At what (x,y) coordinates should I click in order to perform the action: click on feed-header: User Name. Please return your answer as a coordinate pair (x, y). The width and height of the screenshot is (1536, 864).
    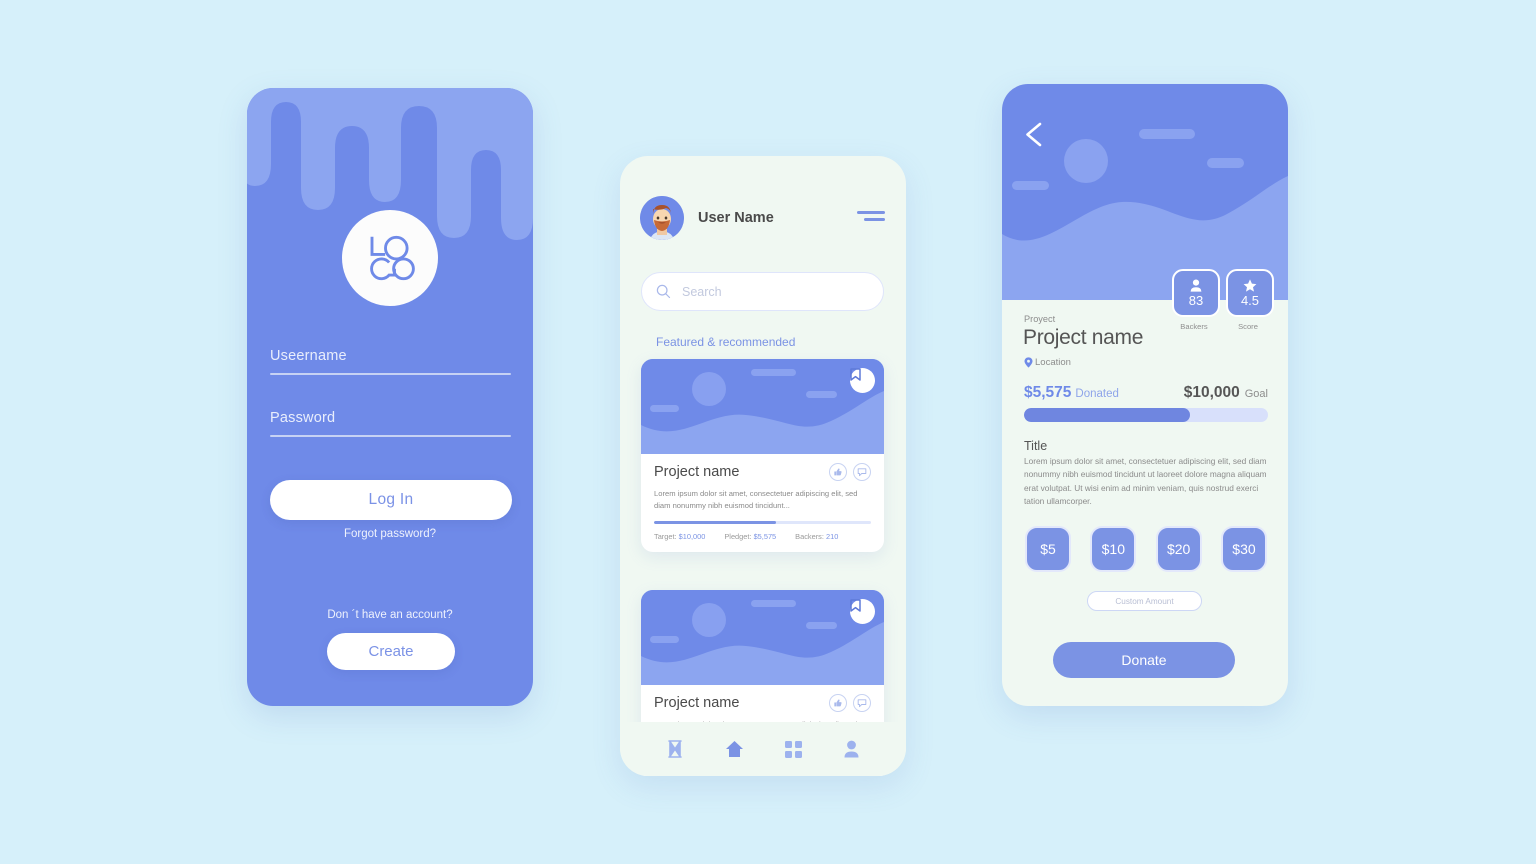
    Looking at the image, I should click on (707, 218).